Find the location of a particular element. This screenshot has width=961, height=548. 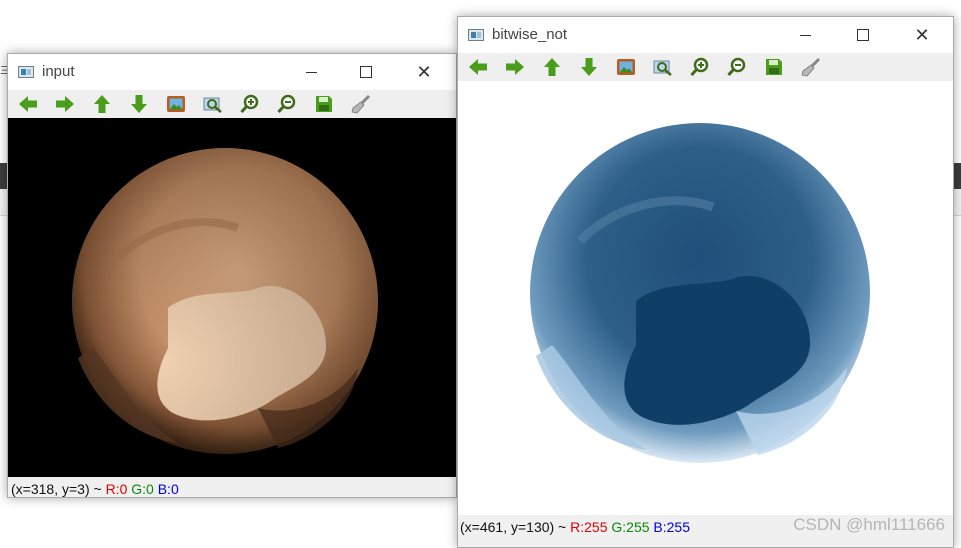

status-blue-value: B:255 is located at coordinates (672, 527).